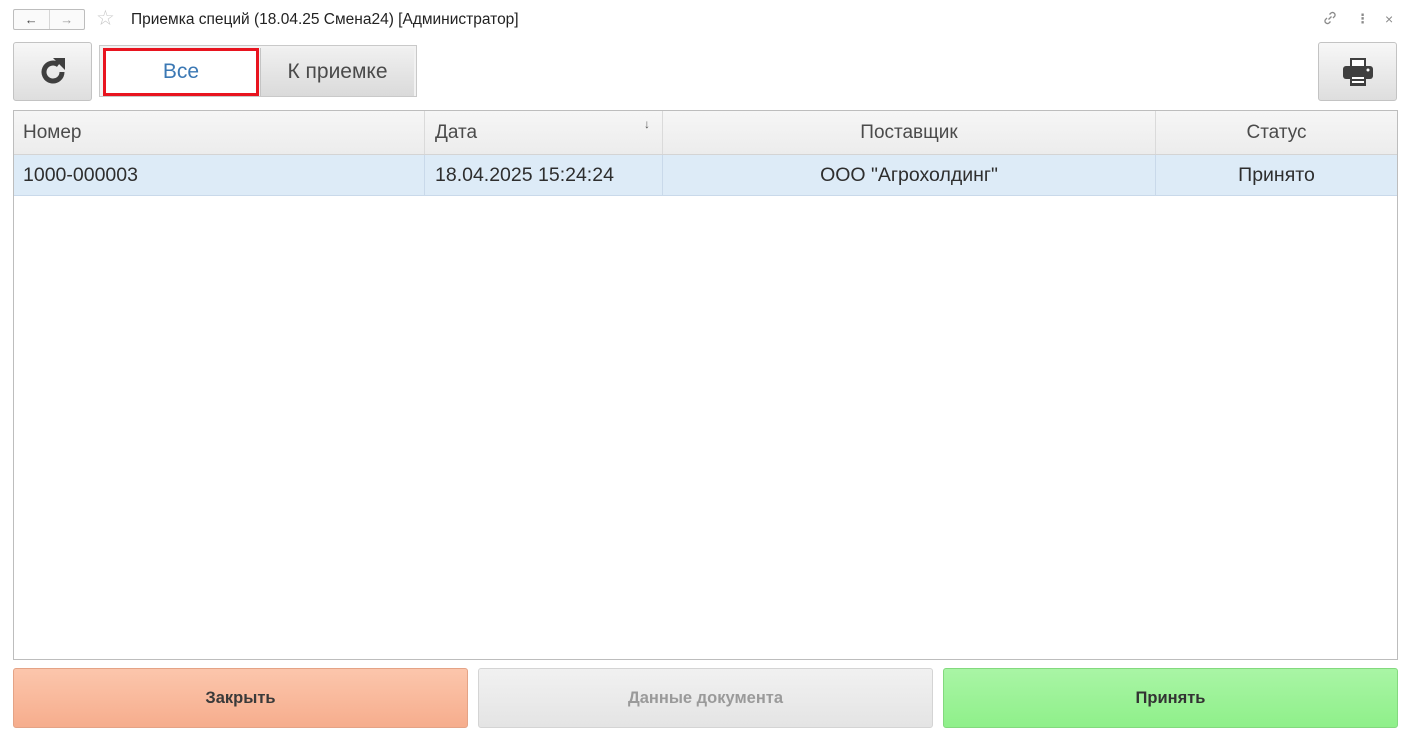 Image resolution: width=1415 pixels, height=740 pixels. What do you see at coordinates (705, 698) in the screenshot?
I see `document-data-button: Данные документа` at bounding box center [705, 698].